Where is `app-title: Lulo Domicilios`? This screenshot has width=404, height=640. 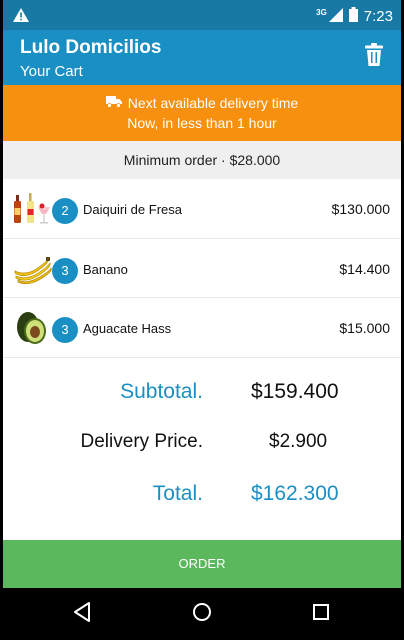
app-title: Lulo Domicilios is located at coordinates (91, 47).